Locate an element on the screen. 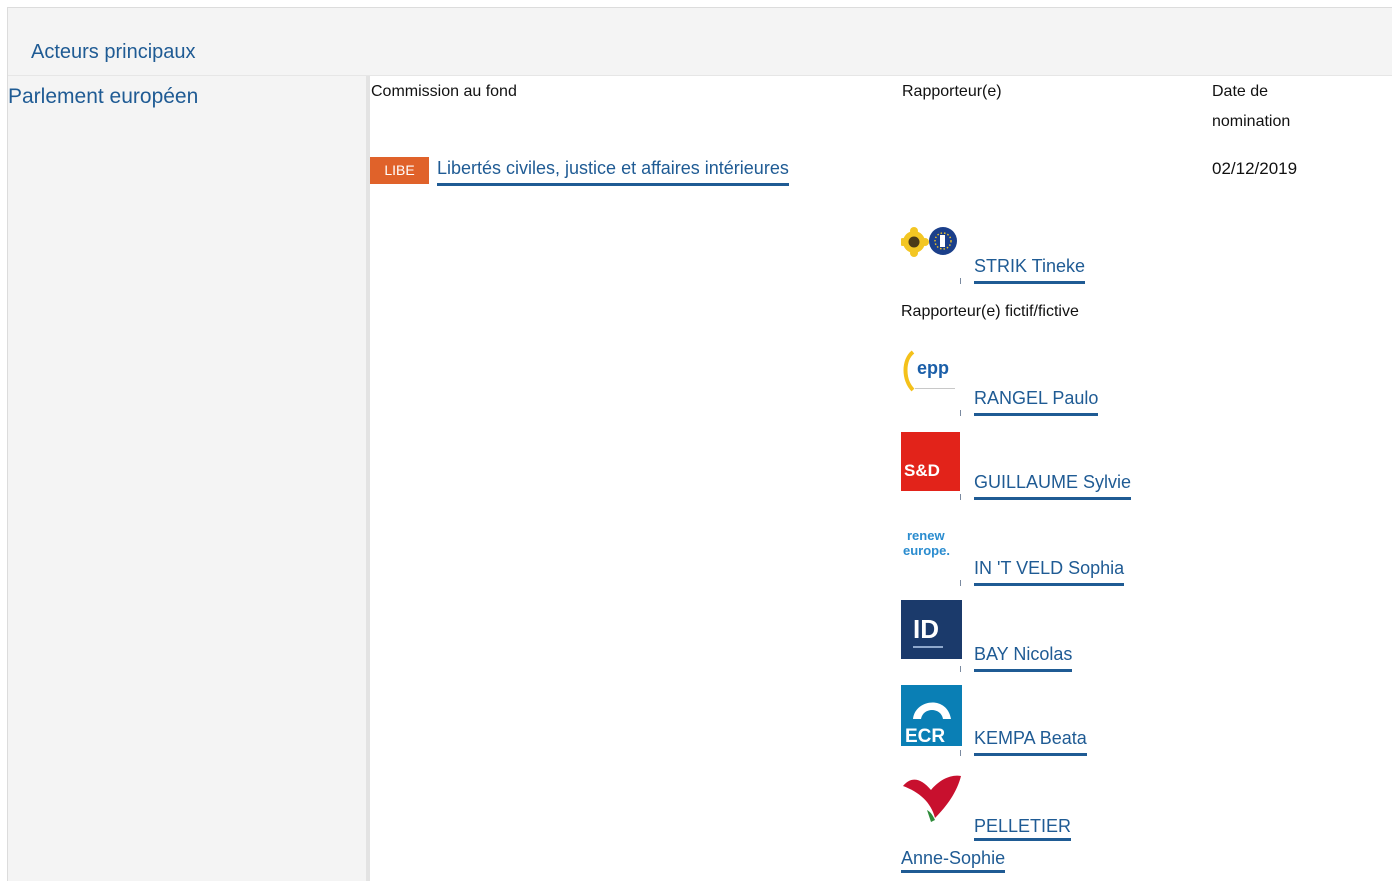 This screenshot has width=1392, height=881. id-logo-text: ID is located at coordinates (926, 629).